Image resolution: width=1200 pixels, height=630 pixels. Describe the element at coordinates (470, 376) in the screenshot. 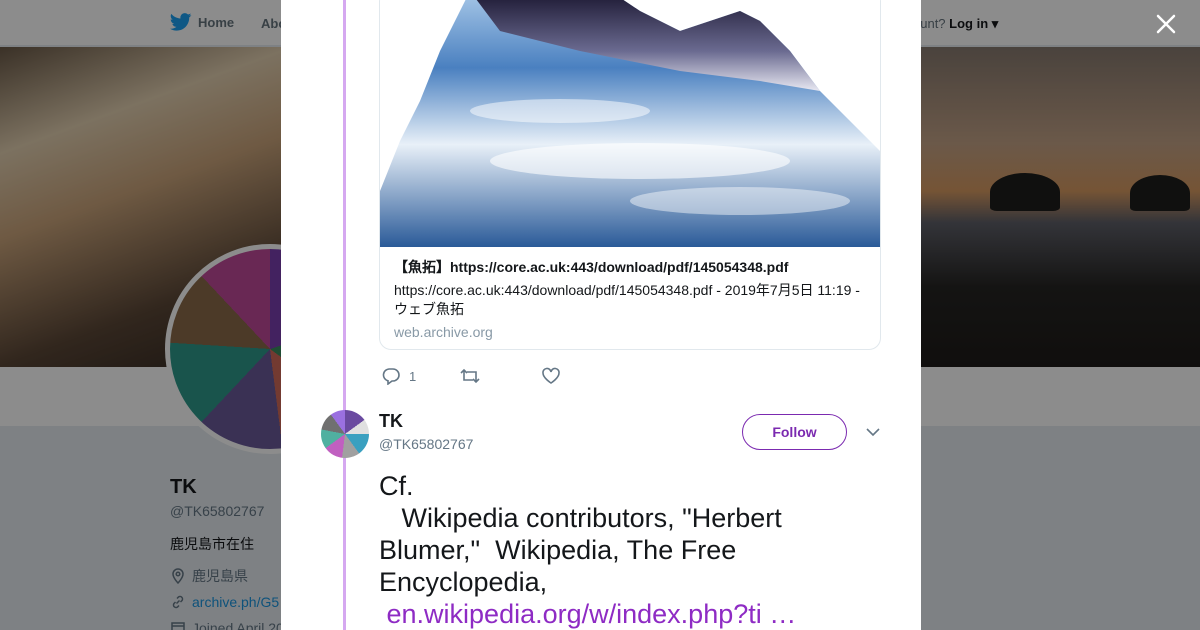

I see `retweet-icon` at that location.